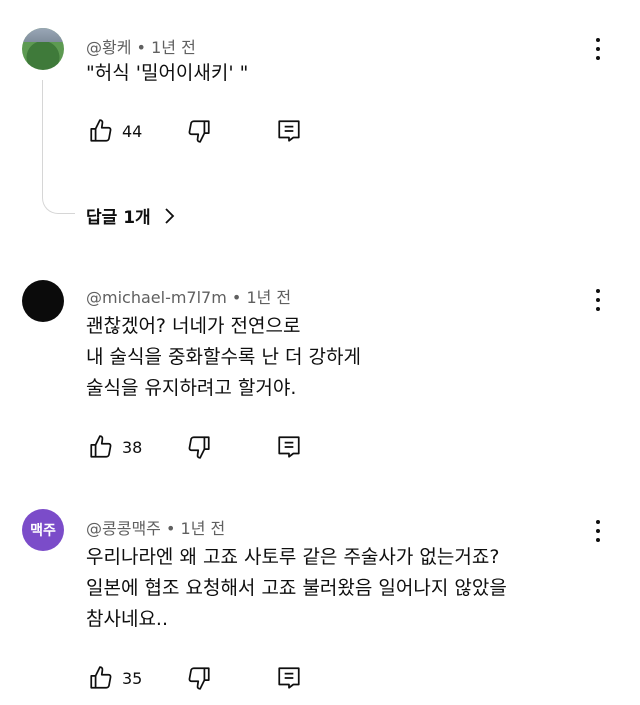 This screenshot has width=640, height=705. I want to click on comment-meta: @황케 • 1년 전, so click(141, 46).